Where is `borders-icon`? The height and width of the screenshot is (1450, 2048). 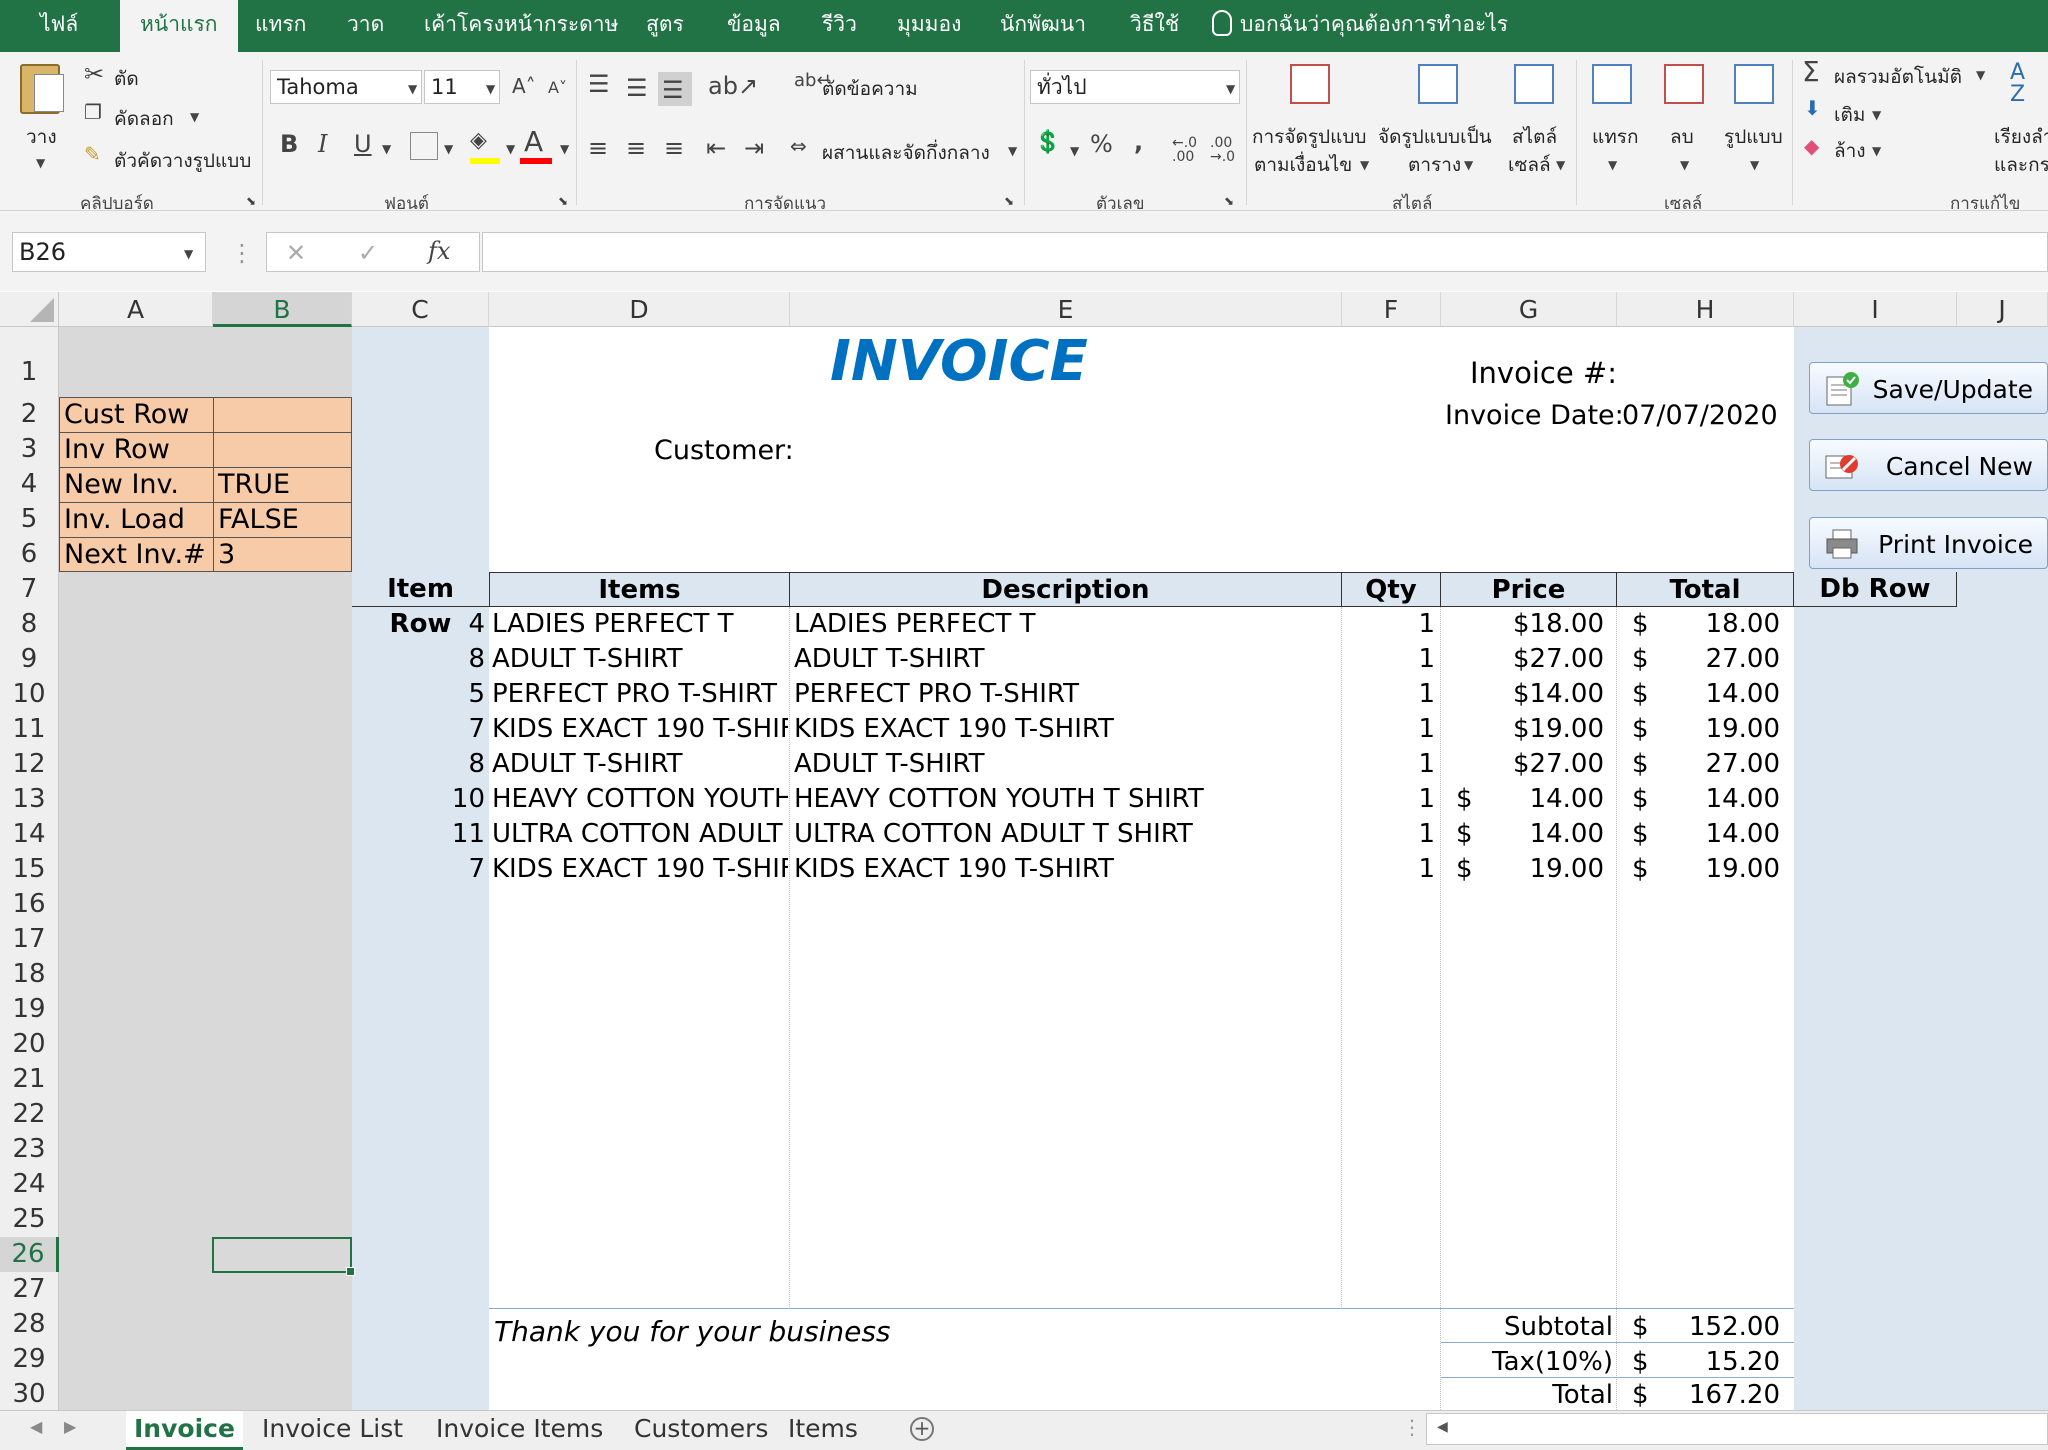
borders-icon is located at coordinates (424, 146).